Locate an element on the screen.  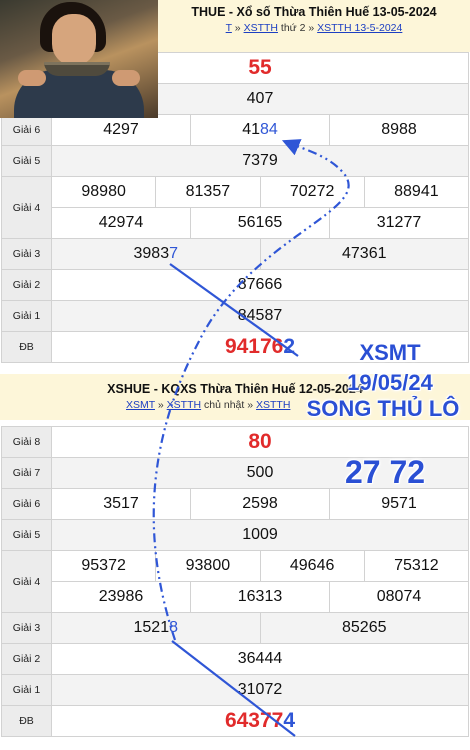
prize-4-value: 56165 is located at coordinates (260, 223).